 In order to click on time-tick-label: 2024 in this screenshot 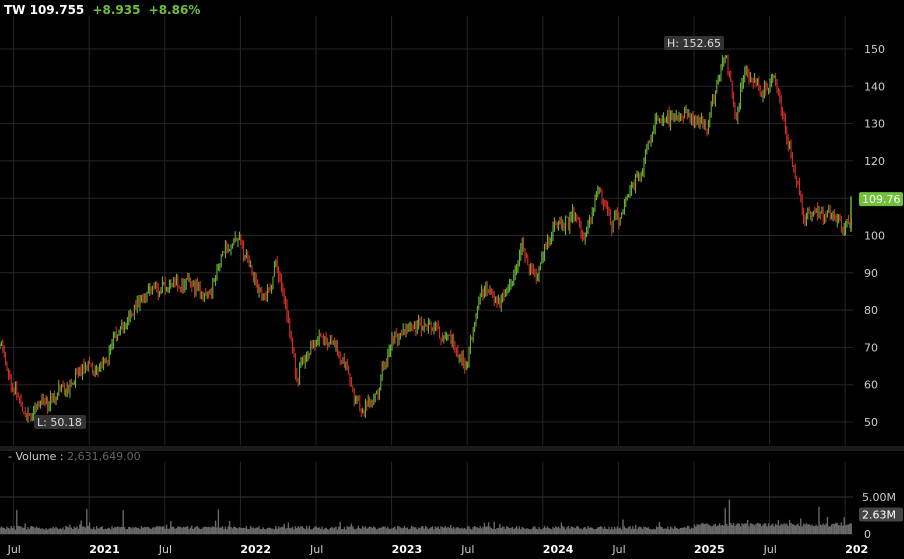, I will do `click(558, 549)`.